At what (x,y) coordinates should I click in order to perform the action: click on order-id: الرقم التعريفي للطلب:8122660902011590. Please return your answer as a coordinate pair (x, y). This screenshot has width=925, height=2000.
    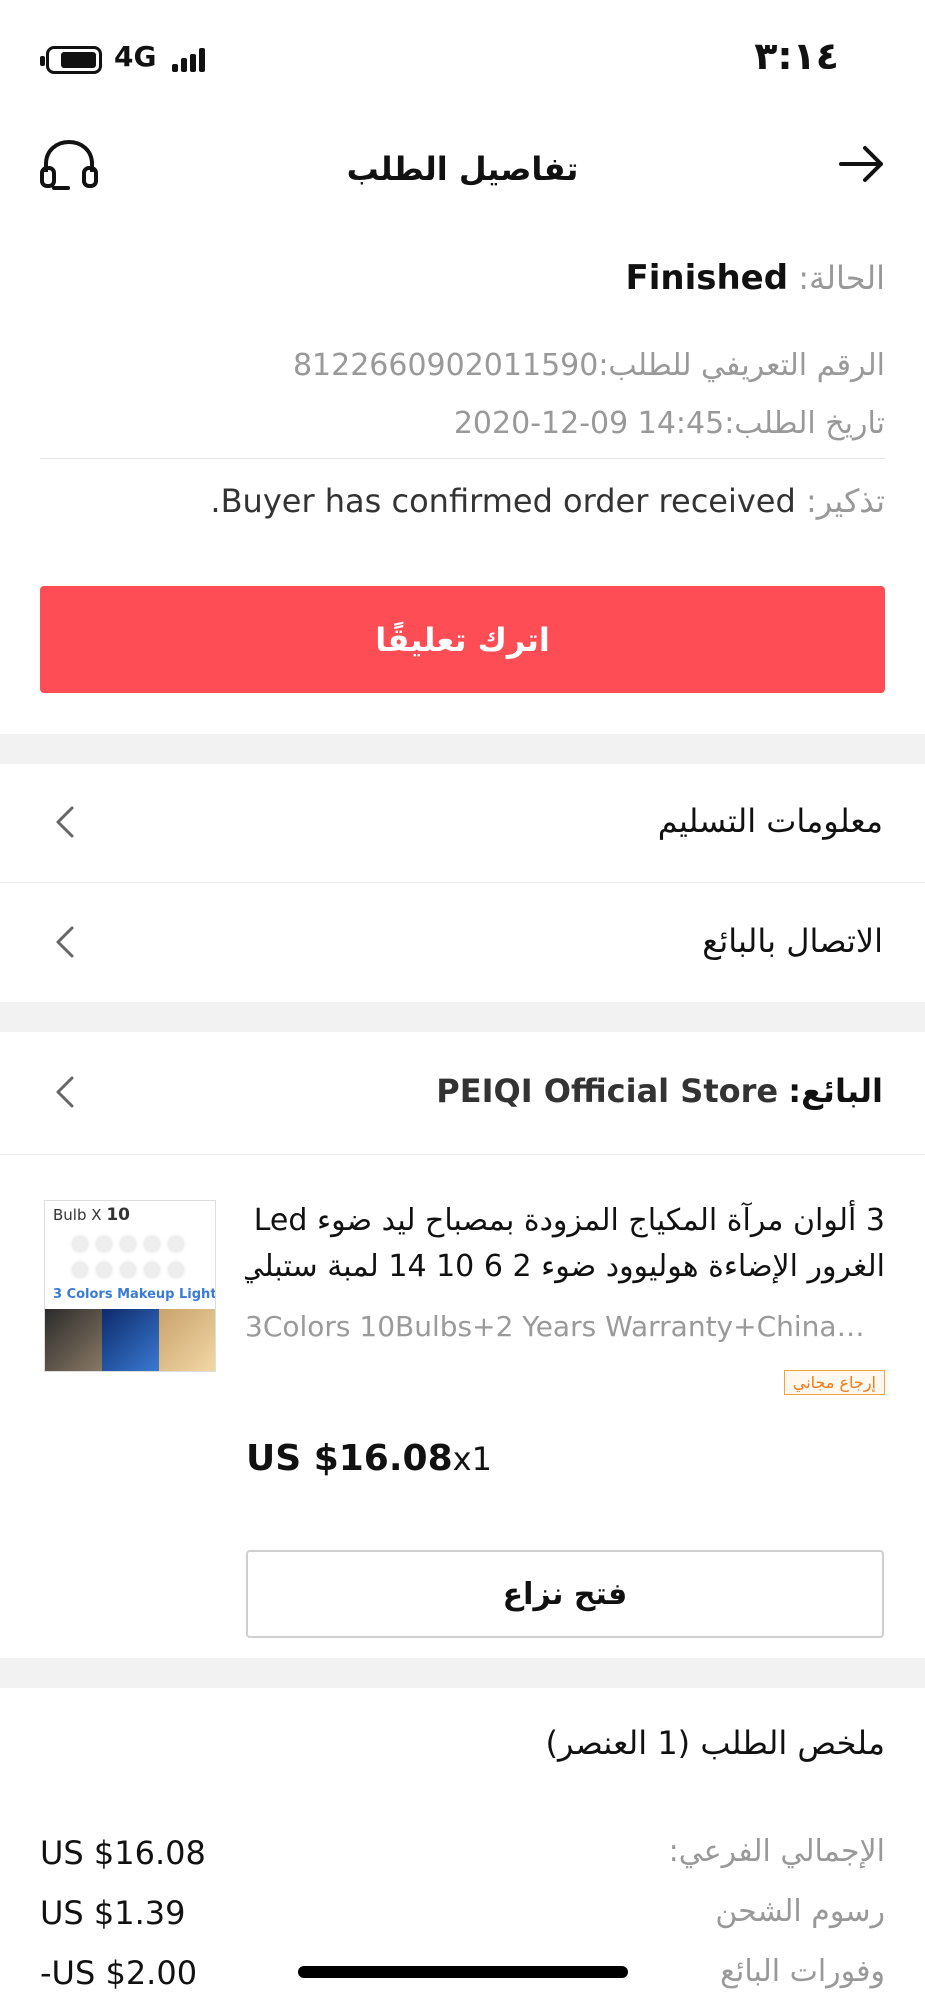
    Looking at the image, I should click on (589, 365).